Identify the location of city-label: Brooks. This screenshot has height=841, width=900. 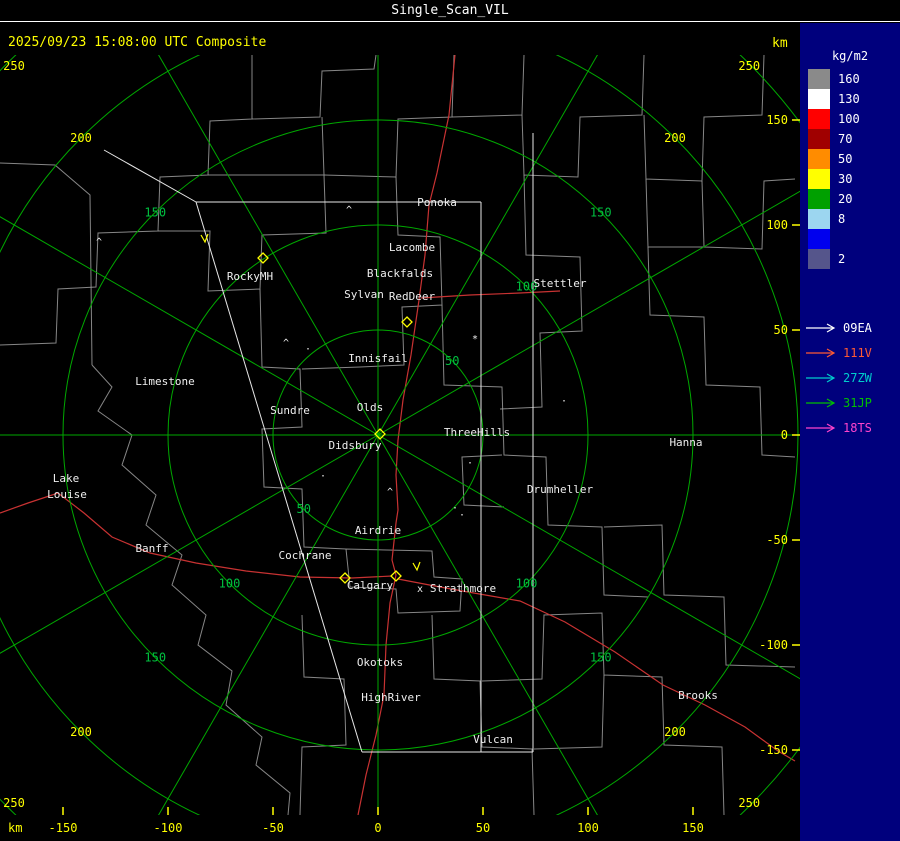
(698, 695).